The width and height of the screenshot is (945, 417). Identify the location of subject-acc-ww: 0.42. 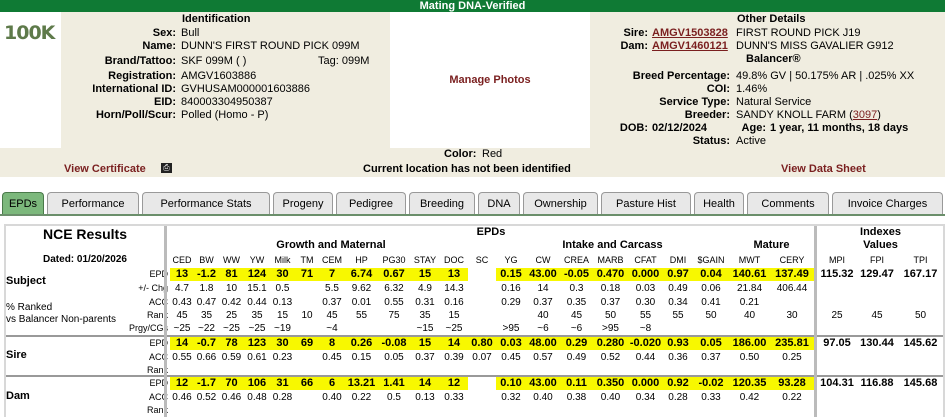
(231, 302).